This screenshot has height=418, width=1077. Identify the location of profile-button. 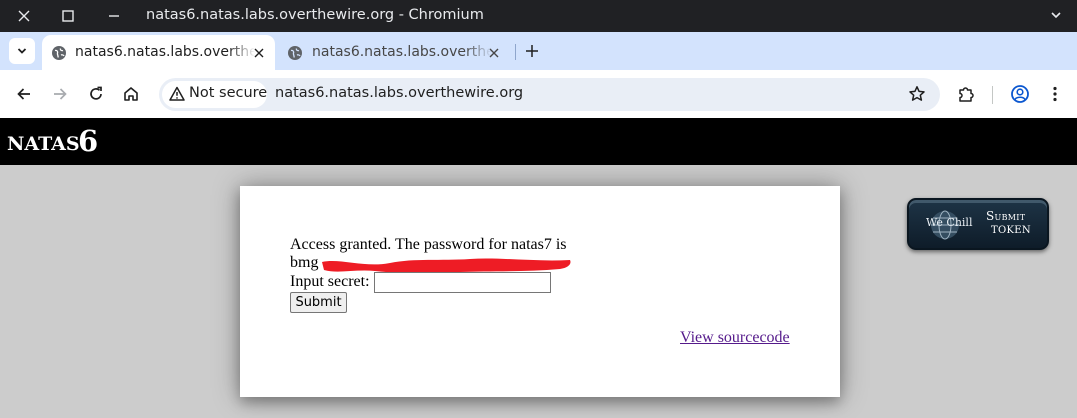
(1020, 94).